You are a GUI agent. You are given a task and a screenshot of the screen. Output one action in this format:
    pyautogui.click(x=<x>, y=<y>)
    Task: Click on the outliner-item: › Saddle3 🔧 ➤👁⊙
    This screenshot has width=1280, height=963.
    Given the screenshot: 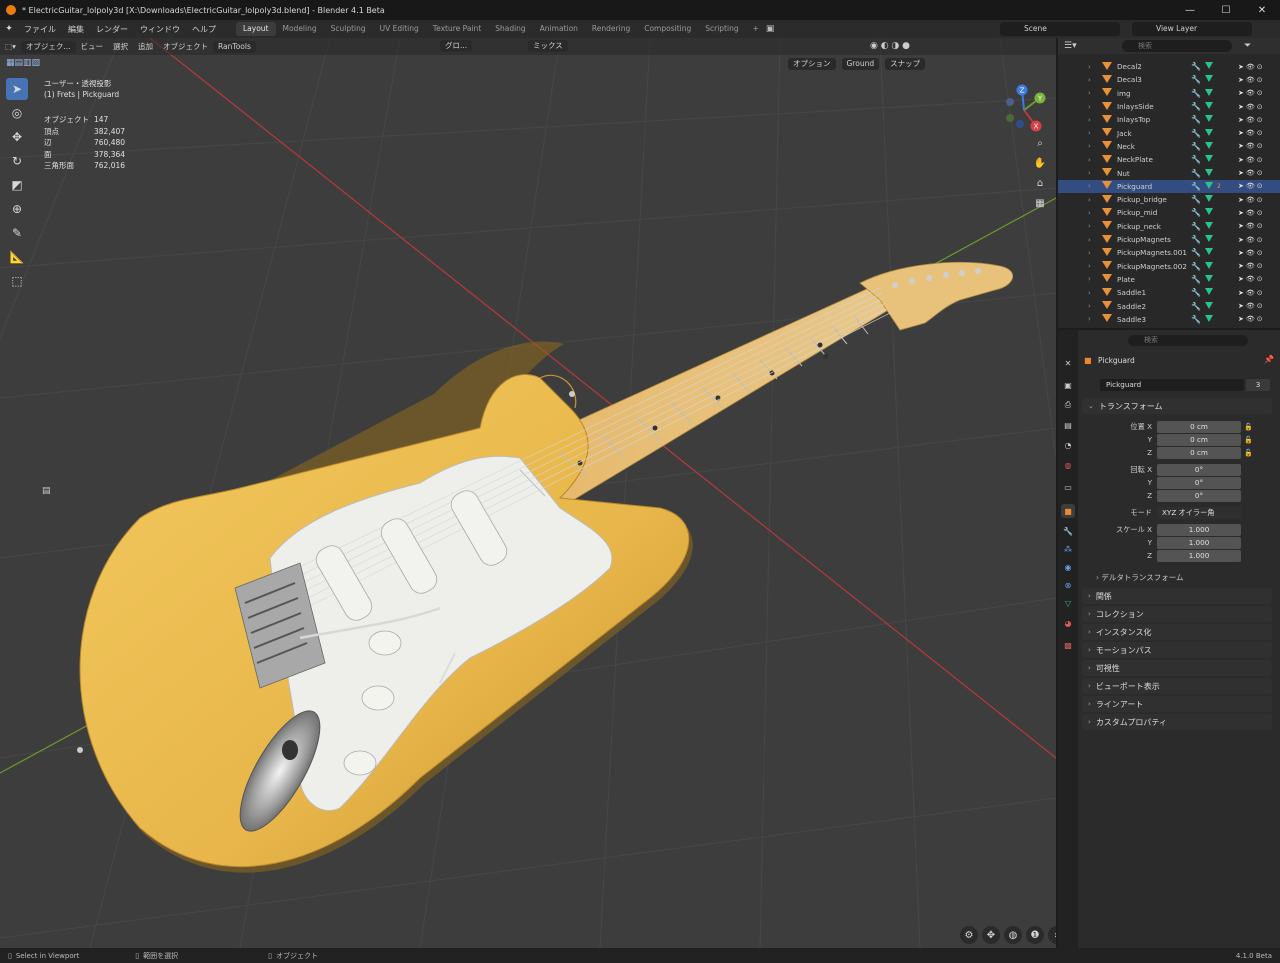 What is the action you would take?
    pyautogui.click(x=1169, y=319)
    